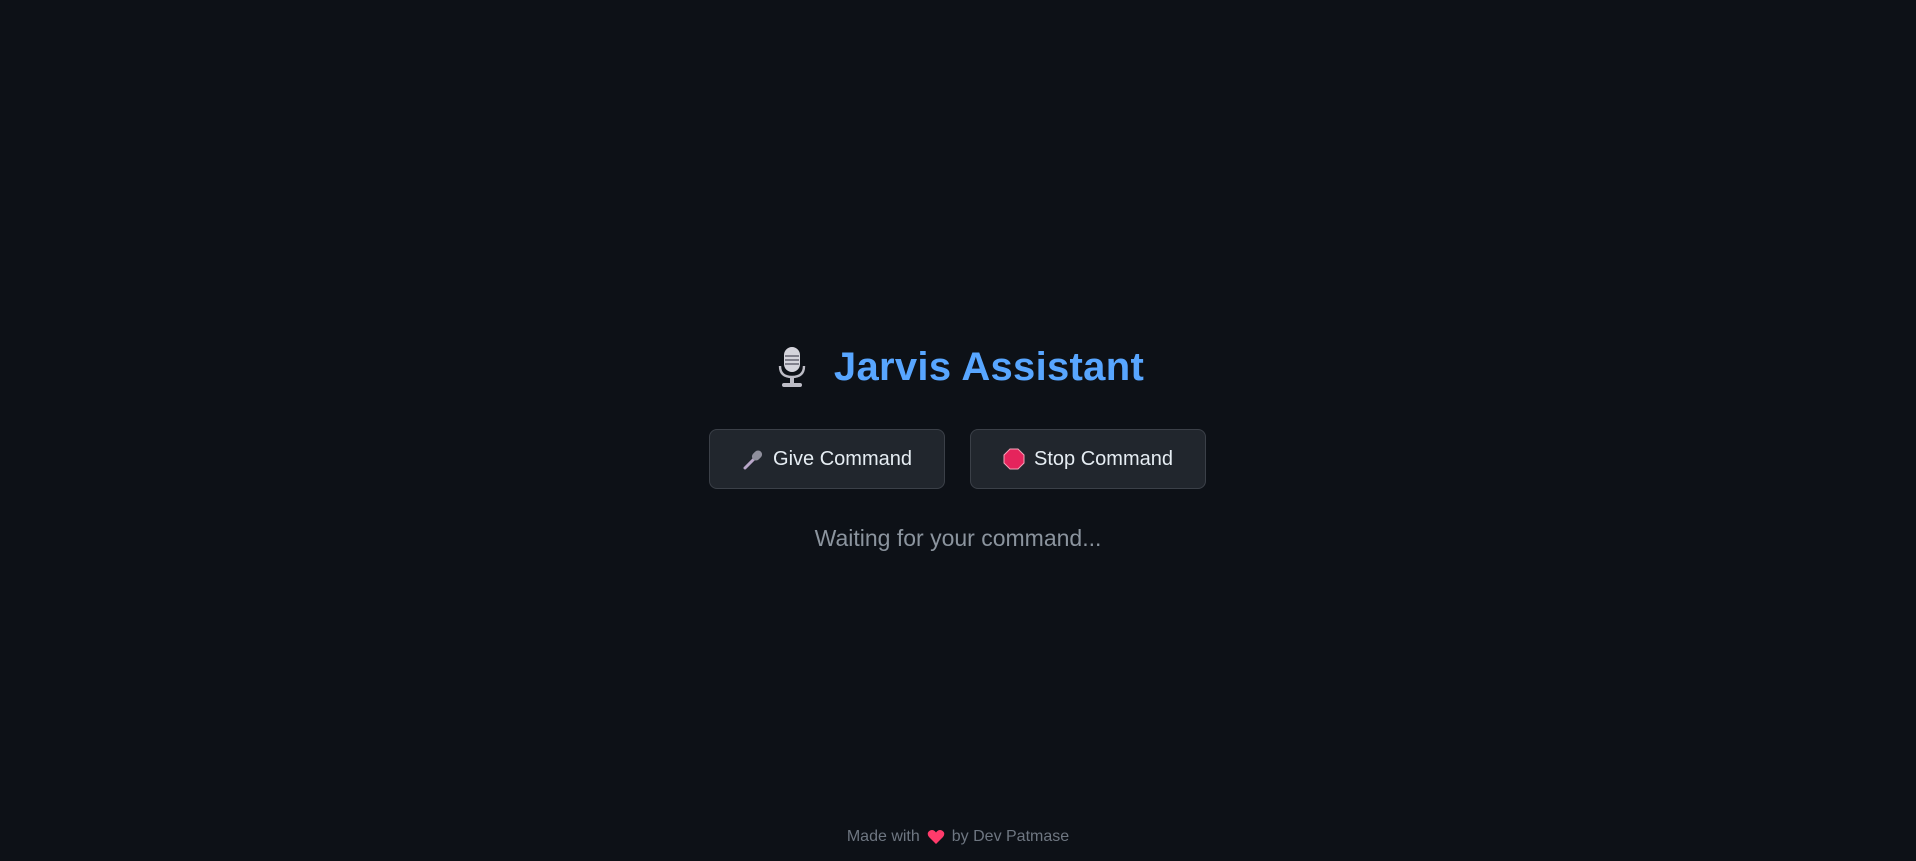 The height and width of the screenshot is (861, 1916). I want to click on give-command-label: Give Command, so click(842, 458).